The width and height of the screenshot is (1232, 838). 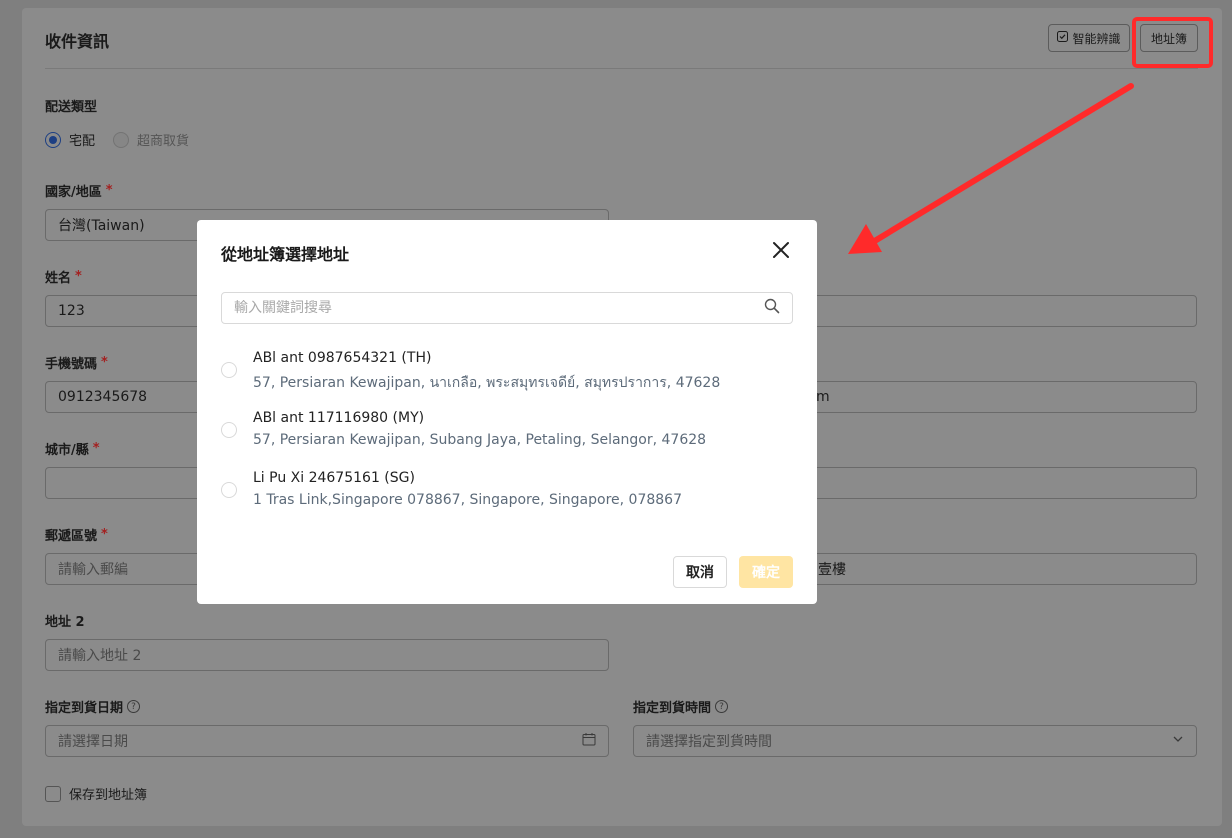 I want to click on delivery-type-radio-group: 宅配 超商取貨, so click(x=117, y=139).